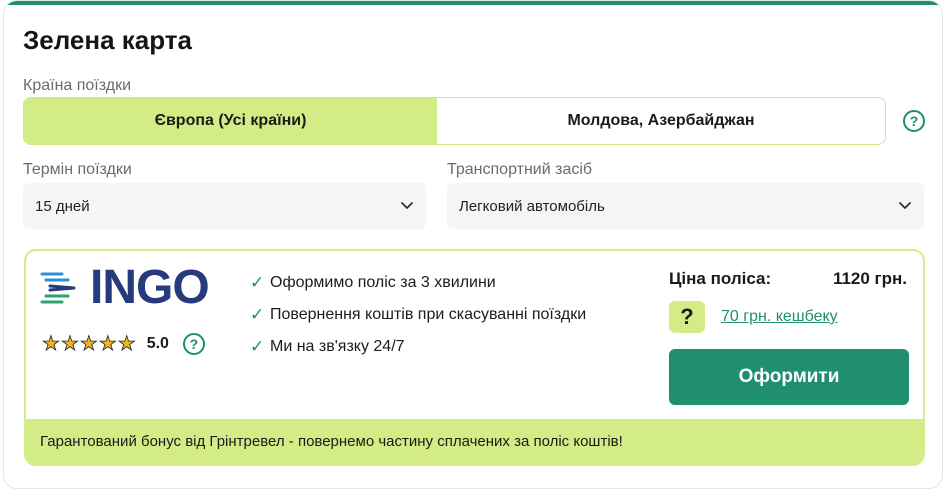  What do you see at coordinates (157, 343) in the screenshot?
I see `rating-value: 5.0` at bounding box center [157, 343].